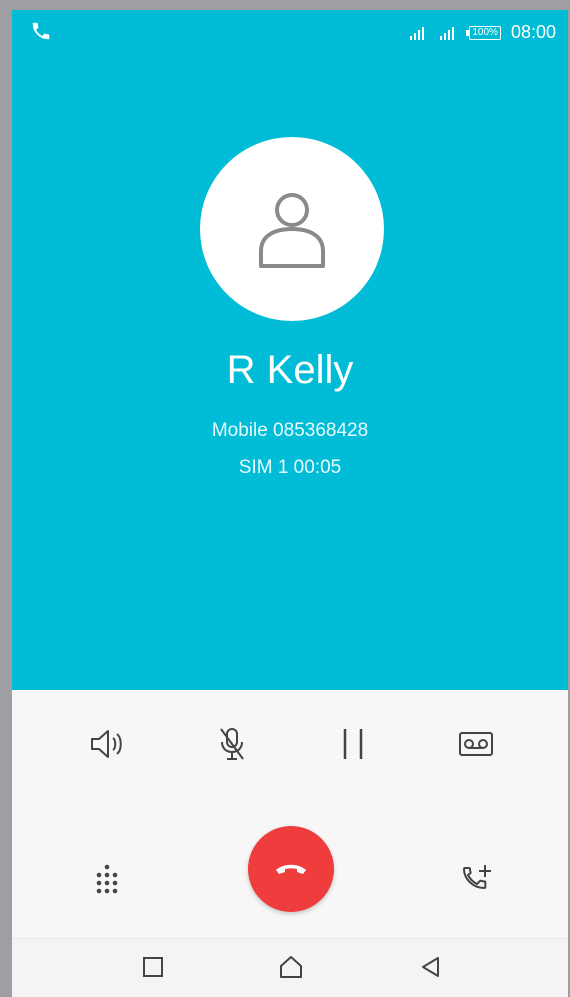 The width and height of the screenshot is (570, 997). I want to click on status-right: 100% 08:00, so click(482, 32).